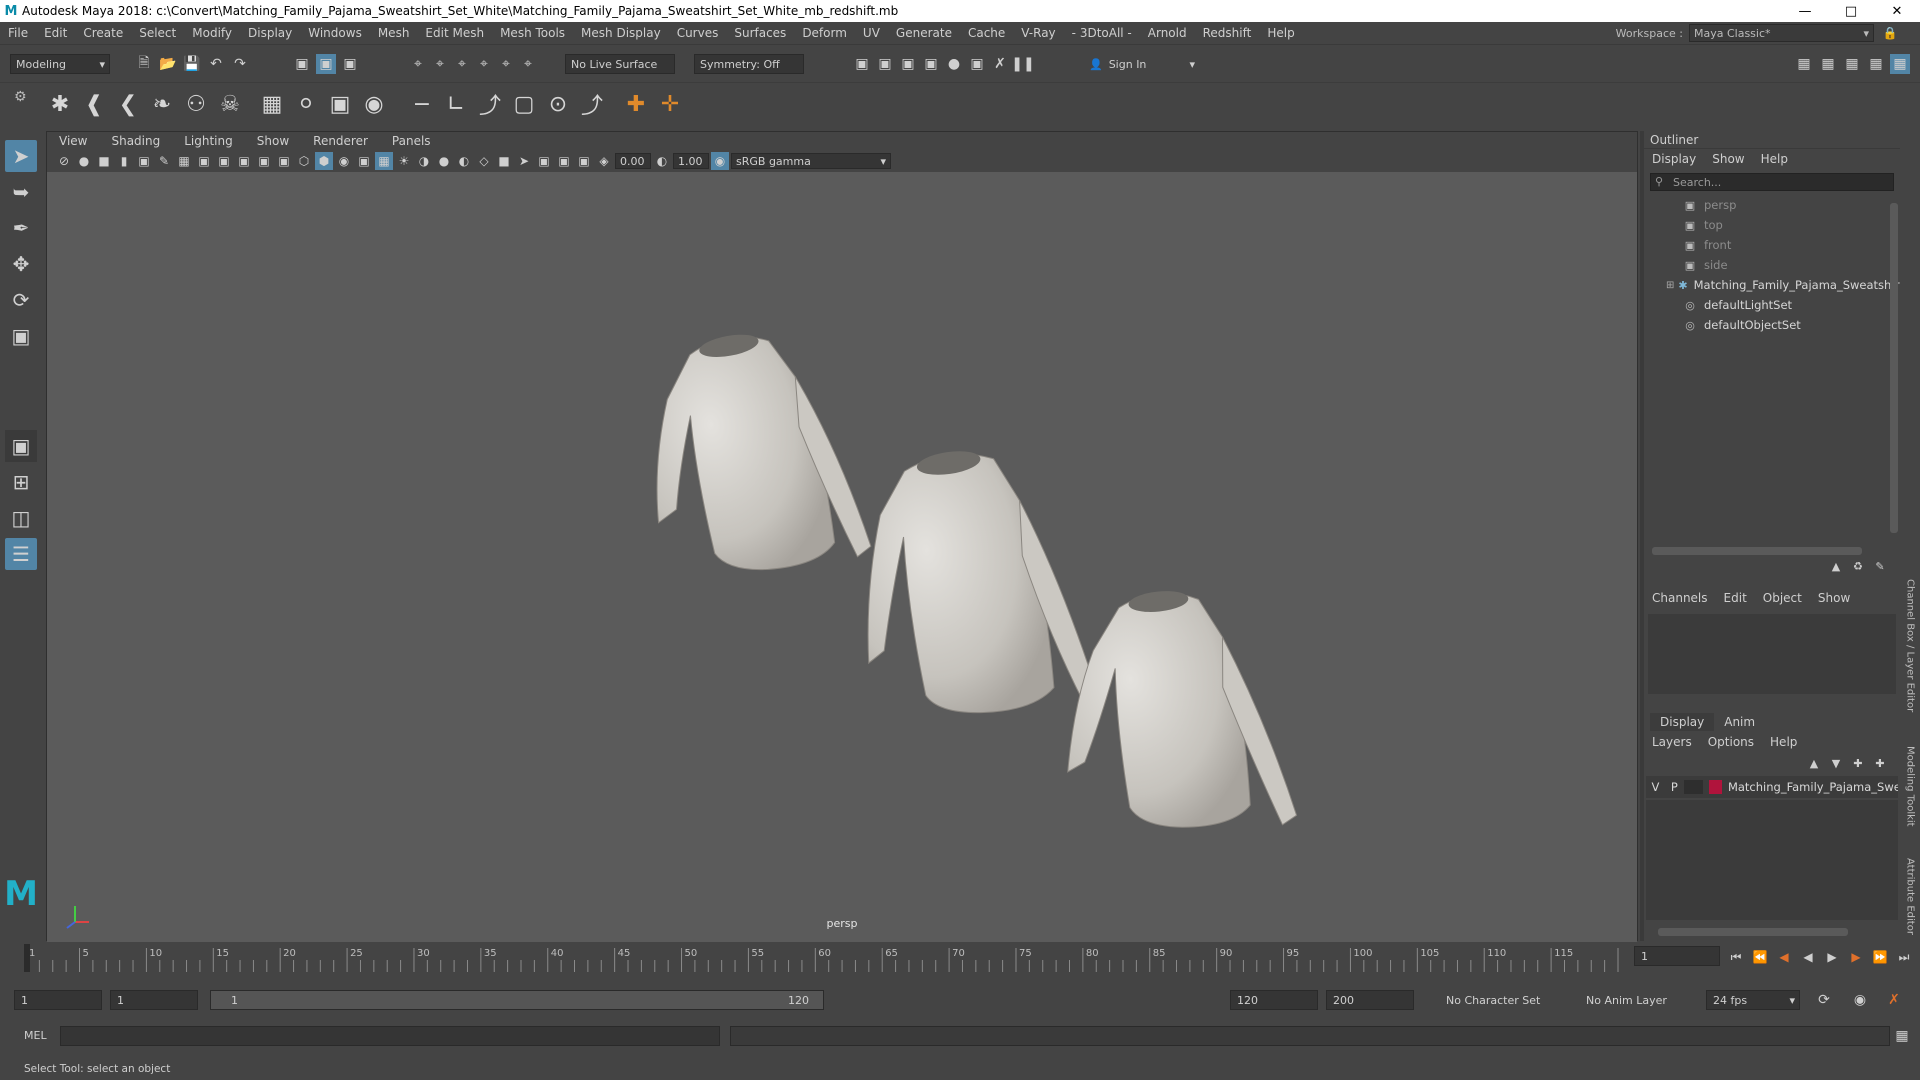 The width and height of the screenshot is (1920, 1080). I want to click on locator-icon: ✚, so click(636, 104).